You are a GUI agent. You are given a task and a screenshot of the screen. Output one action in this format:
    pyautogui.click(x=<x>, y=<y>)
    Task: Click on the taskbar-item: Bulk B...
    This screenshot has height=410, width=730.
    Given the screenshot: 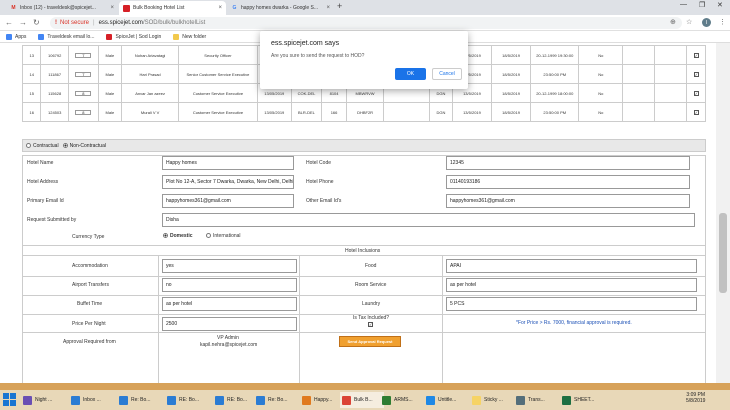 What is the action you would take?
    pyautogui.click(x=362, y=400)
    